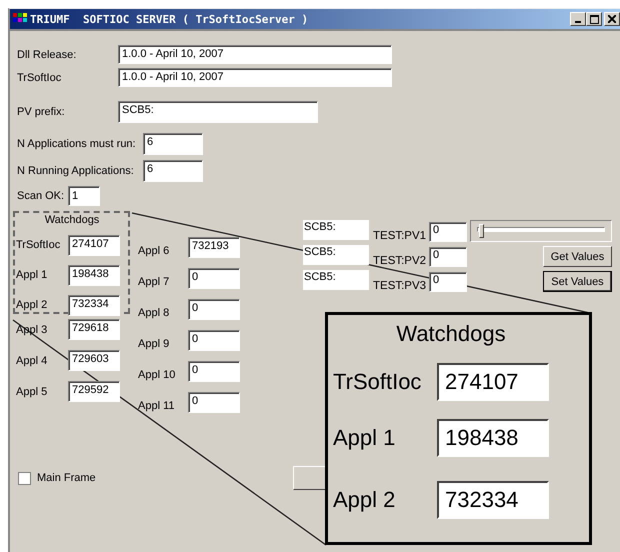 The image size is (620, 552). What do you see at coordinates (154, 281) in the screenshot?
I see `field-label: Appl 7` at bounding box center [154, 281].